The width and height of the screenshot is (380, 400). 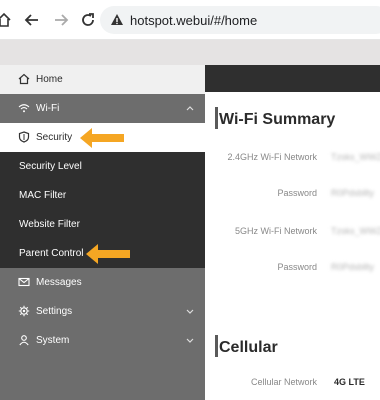 I want to click on row-label: Cellular Network, so click(x=283, y=382).